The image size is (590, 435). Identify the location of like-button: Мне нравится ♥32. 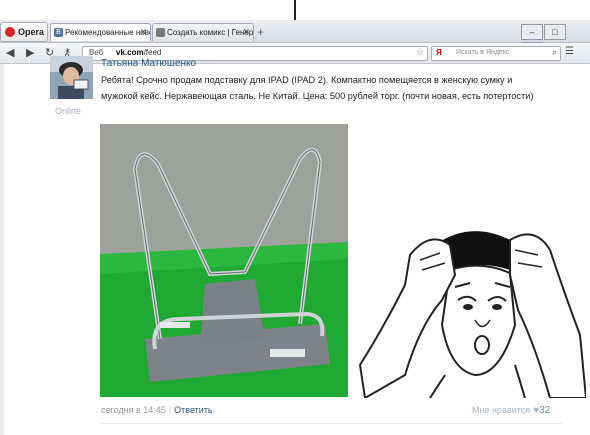
(511, 410).